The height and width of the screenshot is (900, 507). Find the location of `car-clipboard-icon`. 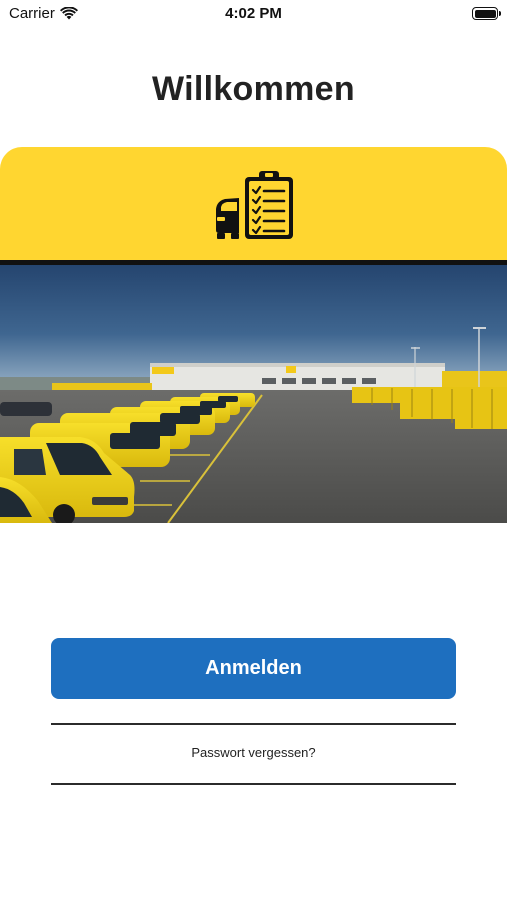

car-clipboard-icon is located at coordinates (254, 205).